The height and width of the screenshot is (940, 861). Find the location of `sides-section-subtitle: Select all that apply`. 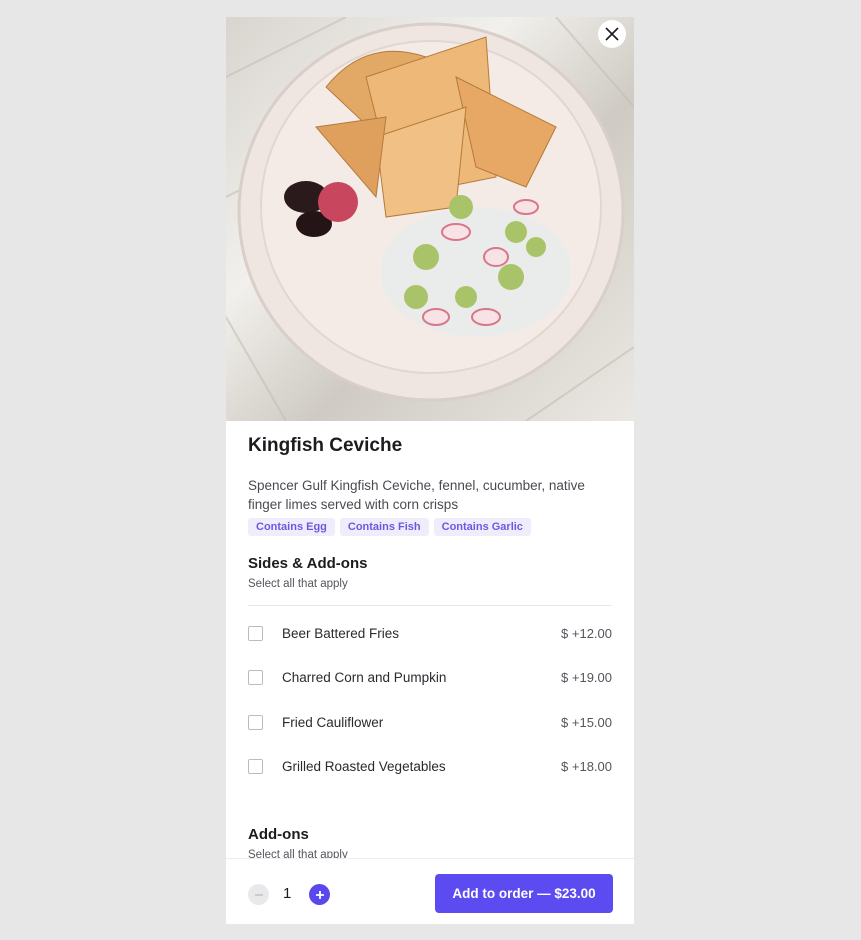

sides-section-subtitle: Select all that apply is located at coordinates (298, 584).